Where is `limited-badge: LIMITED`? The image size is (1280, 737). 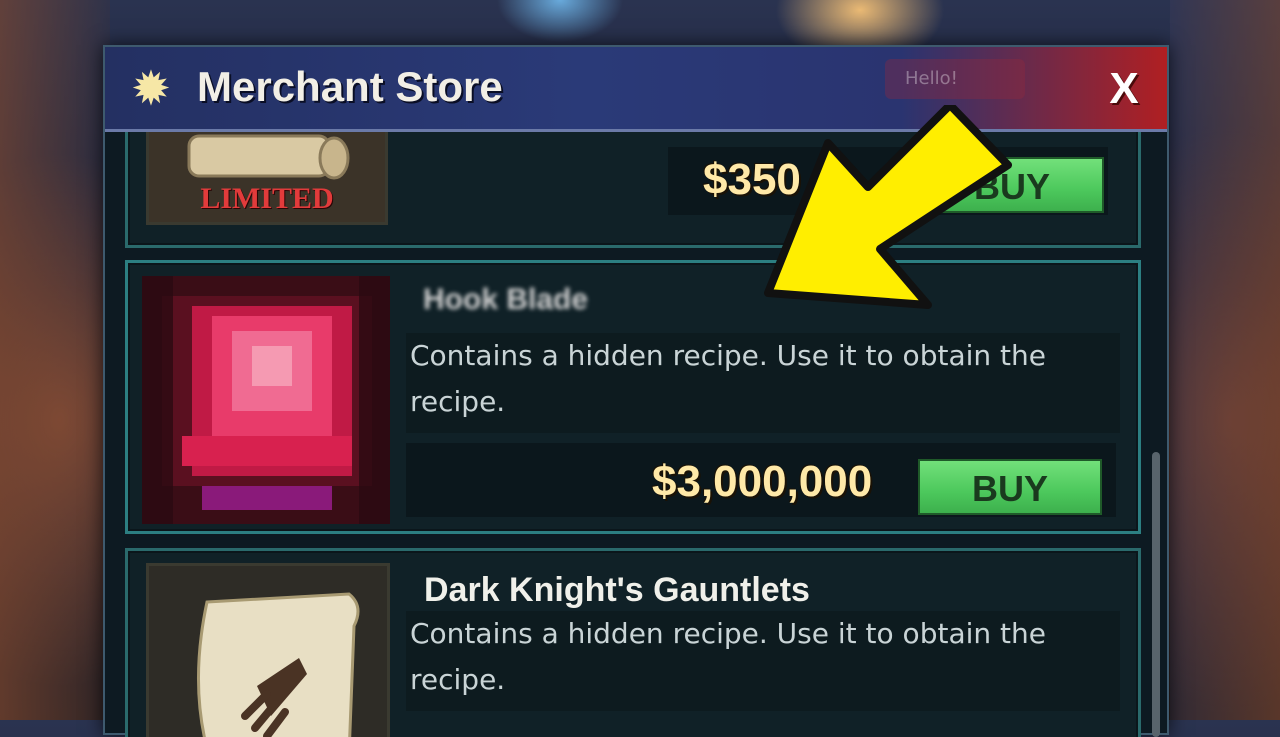
limited-badge: LIMITED is located at coordinates (267, 198).